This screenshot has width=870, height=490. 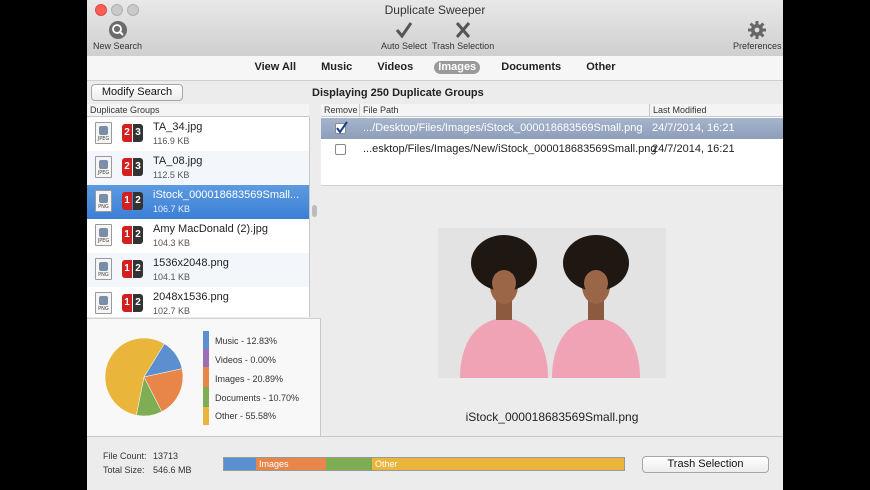 What do you see at coordinates (457, 67) in the screenshot?
I see `tab-images: Images` at bounding box center [457, 67].